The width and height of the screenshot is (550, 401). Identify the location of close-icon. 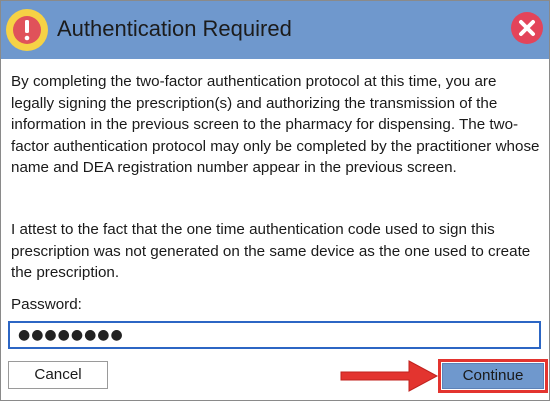
(527, 28).